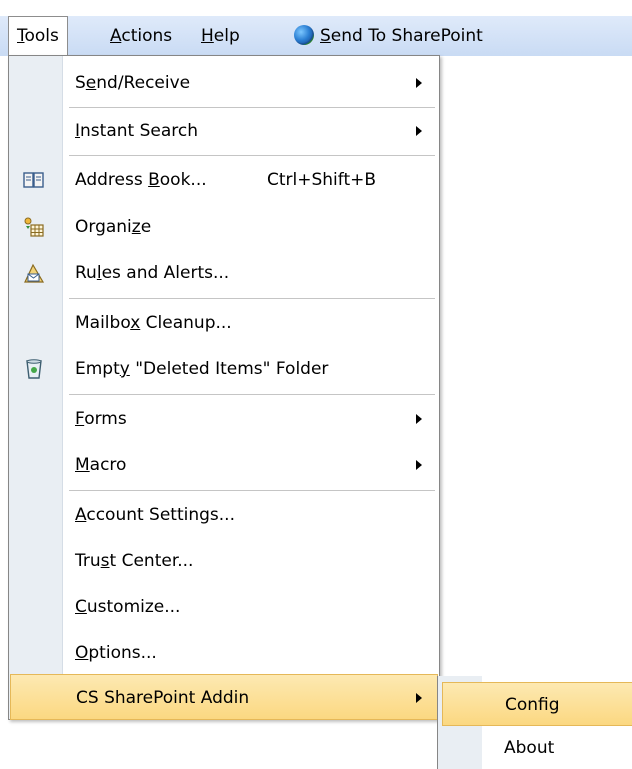  What do you see at coordinates (34, 273) in the screenshot?
I see `rules-alerts-icon` at bounding box center [34, 273].